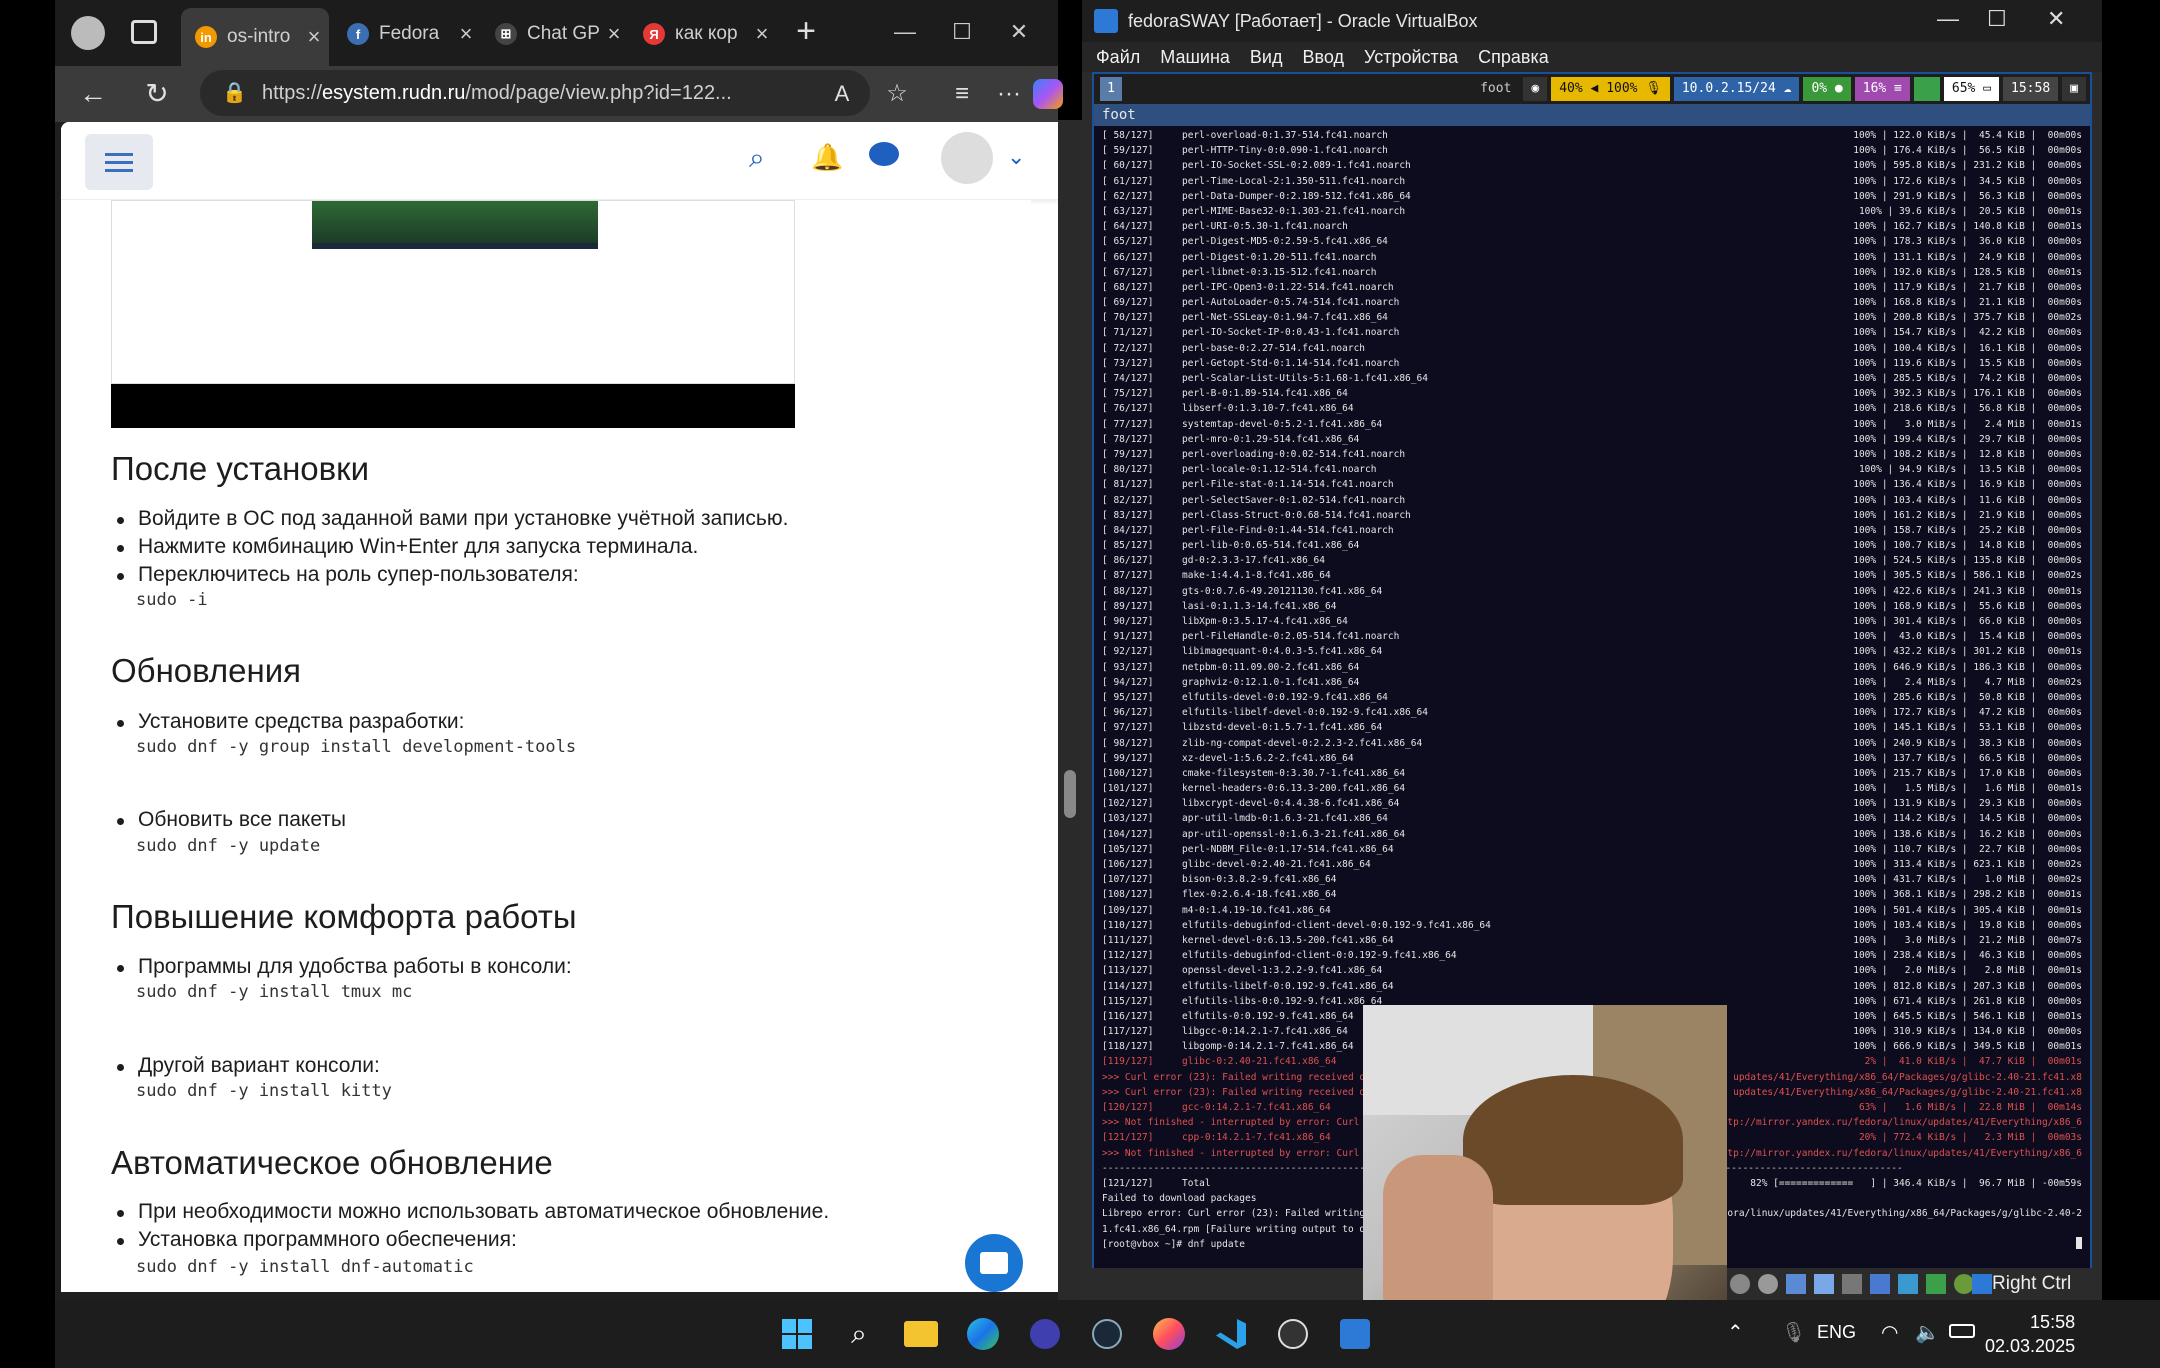 This screenshot has width=2160, height=1368. What do you see at coordinates (407, 34) in the screenshot?
I see `tab-fedora: f Fedora ×` at bounding box center [407, 34].